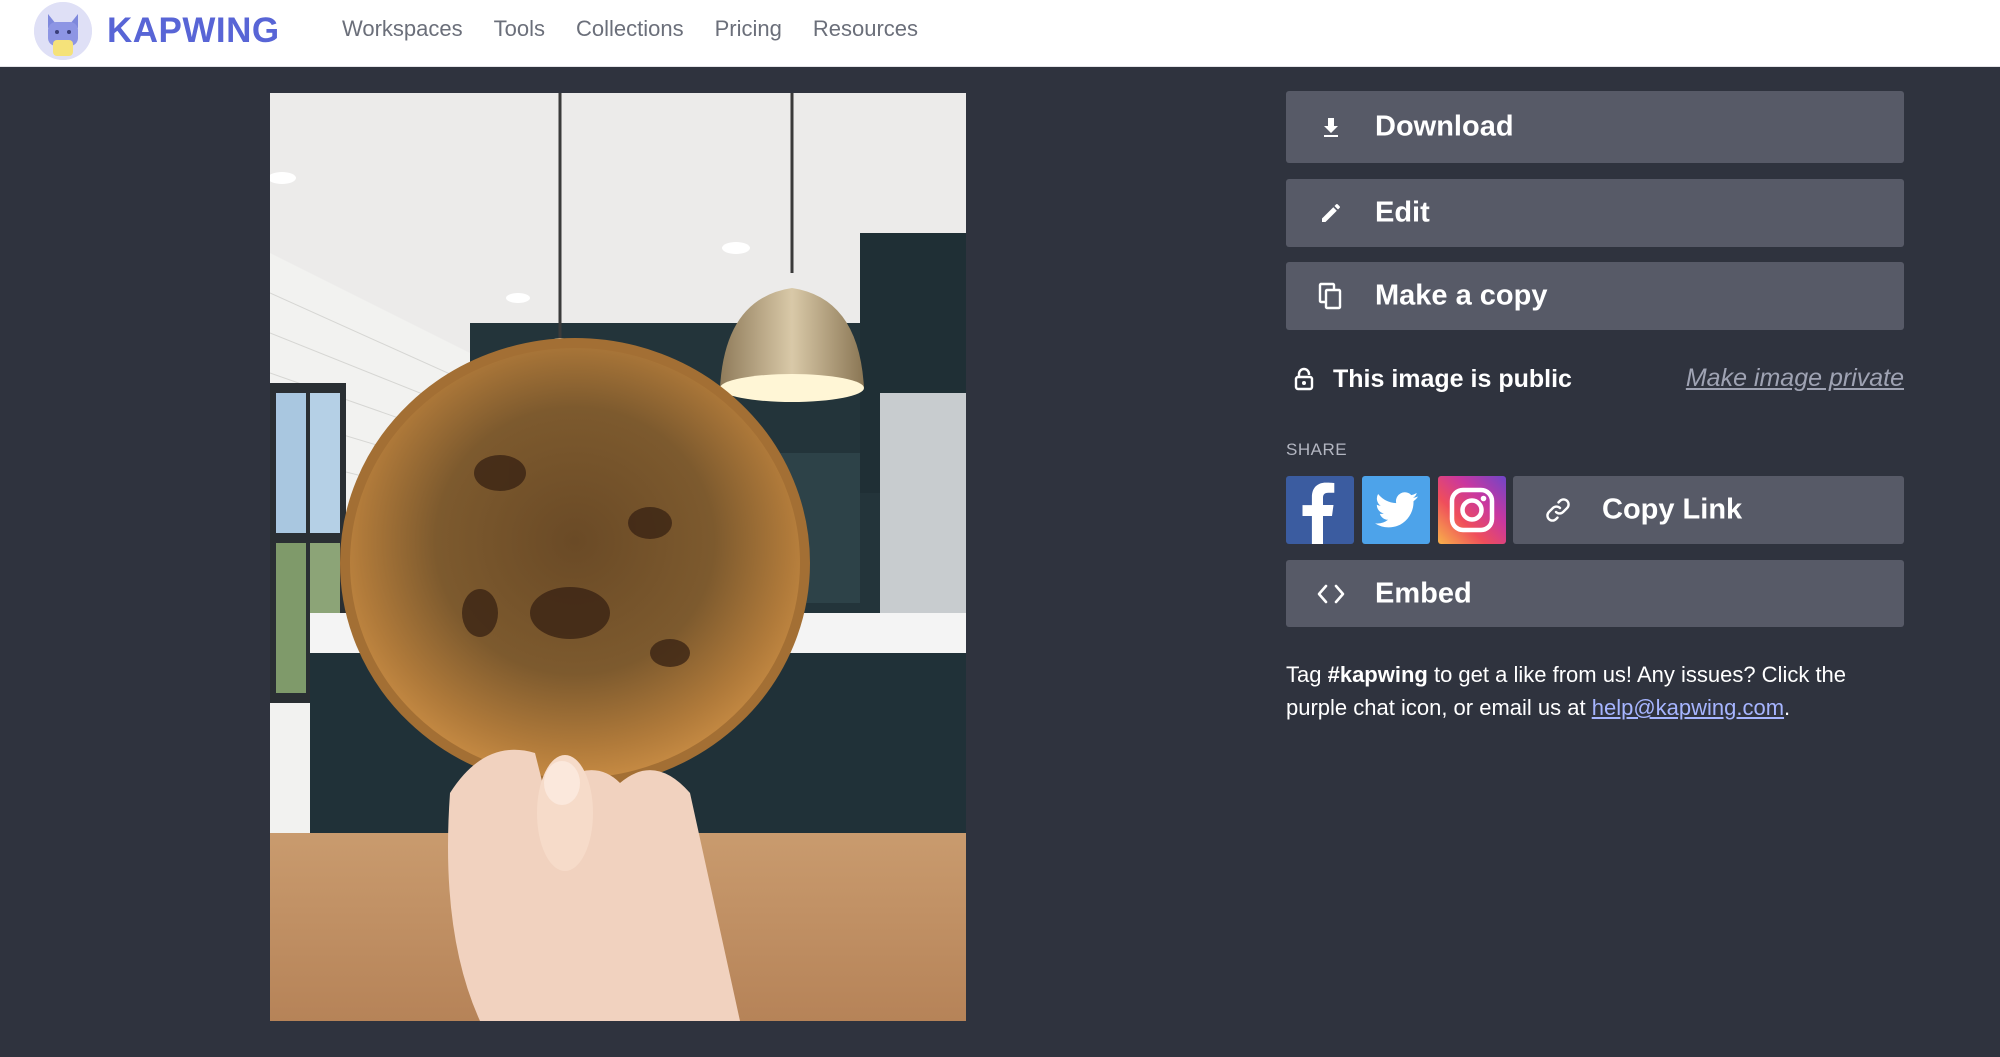 The width and height of the screenshot is (2000, 1057). Describe the element at coordinates (1317, 449) in the screenshot. I see `share-label: SHARE` at that location.